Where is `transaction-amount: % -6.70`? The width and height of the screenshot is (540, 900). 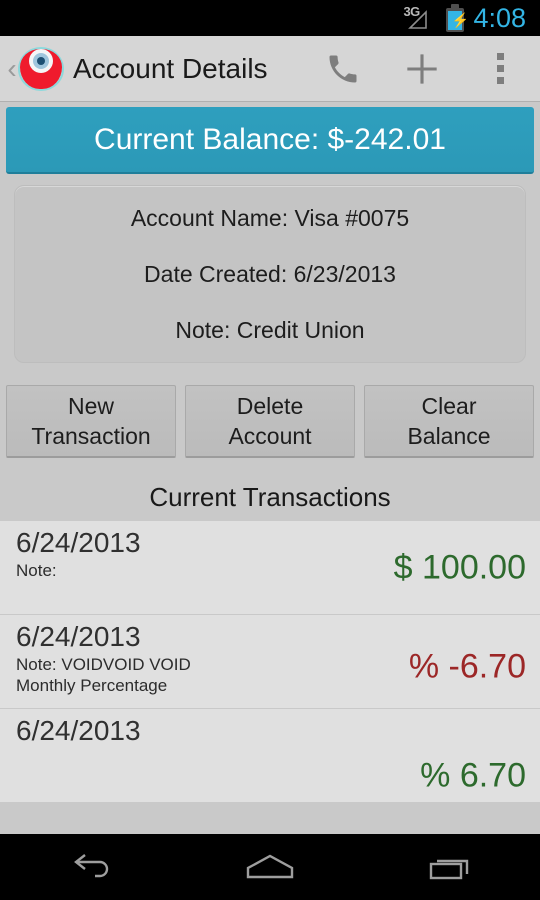
transaction-amount: % -6.70 is located at coordinates (467, 666).